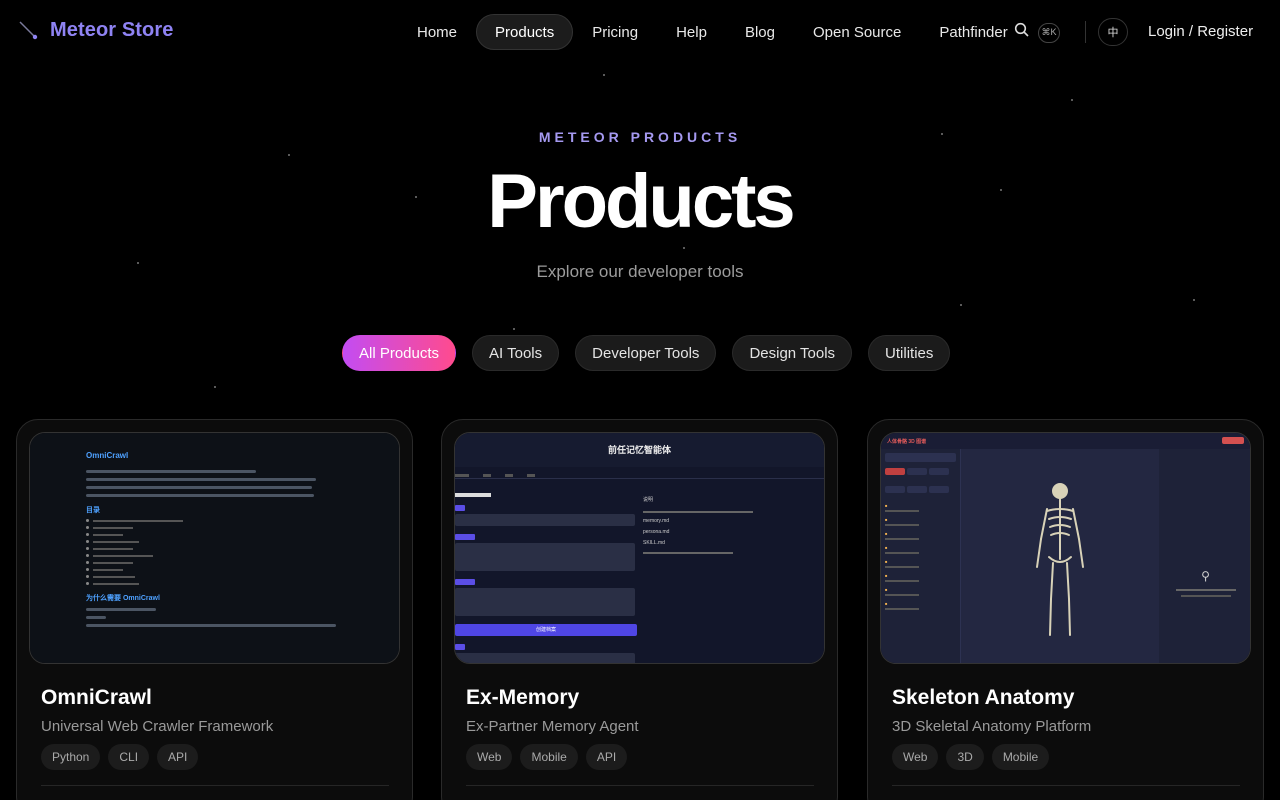  Describe the element at coordinates (1065, 441) in the screenshot. I see `preview-title: 人体骨骼 3D 图谱` at that location.